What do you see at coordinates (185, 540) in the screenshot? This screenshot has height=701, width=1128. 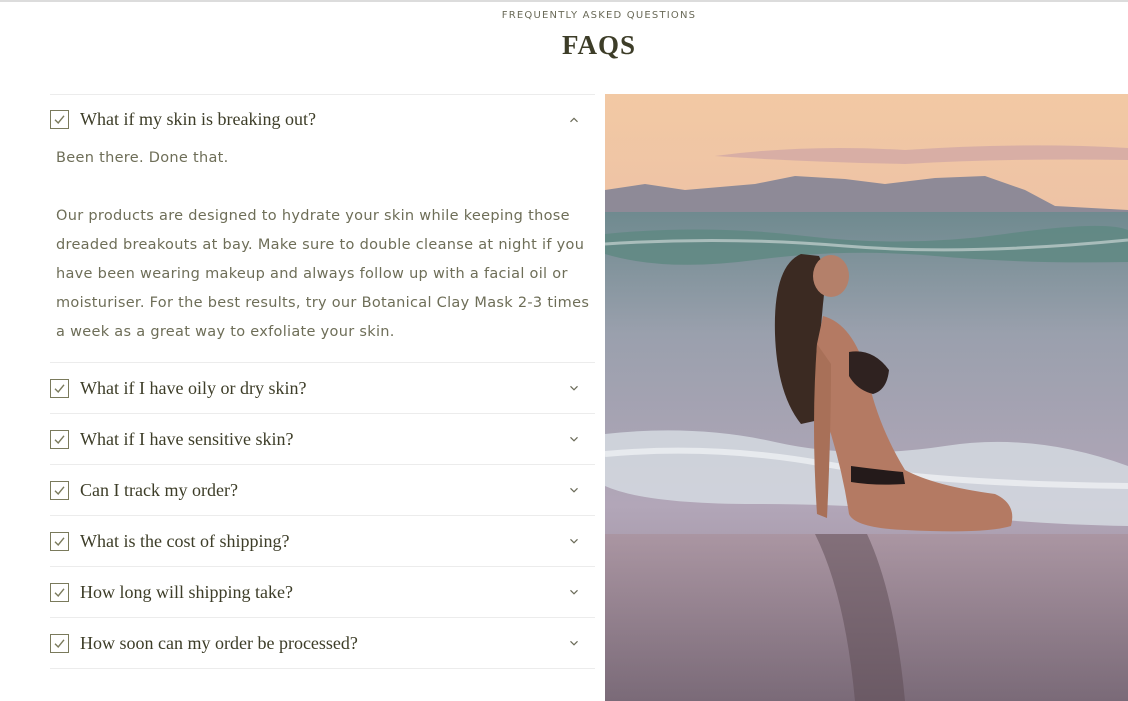 I see `faq-question: What is the cost of shipping?` at bounding box center [185, 540].